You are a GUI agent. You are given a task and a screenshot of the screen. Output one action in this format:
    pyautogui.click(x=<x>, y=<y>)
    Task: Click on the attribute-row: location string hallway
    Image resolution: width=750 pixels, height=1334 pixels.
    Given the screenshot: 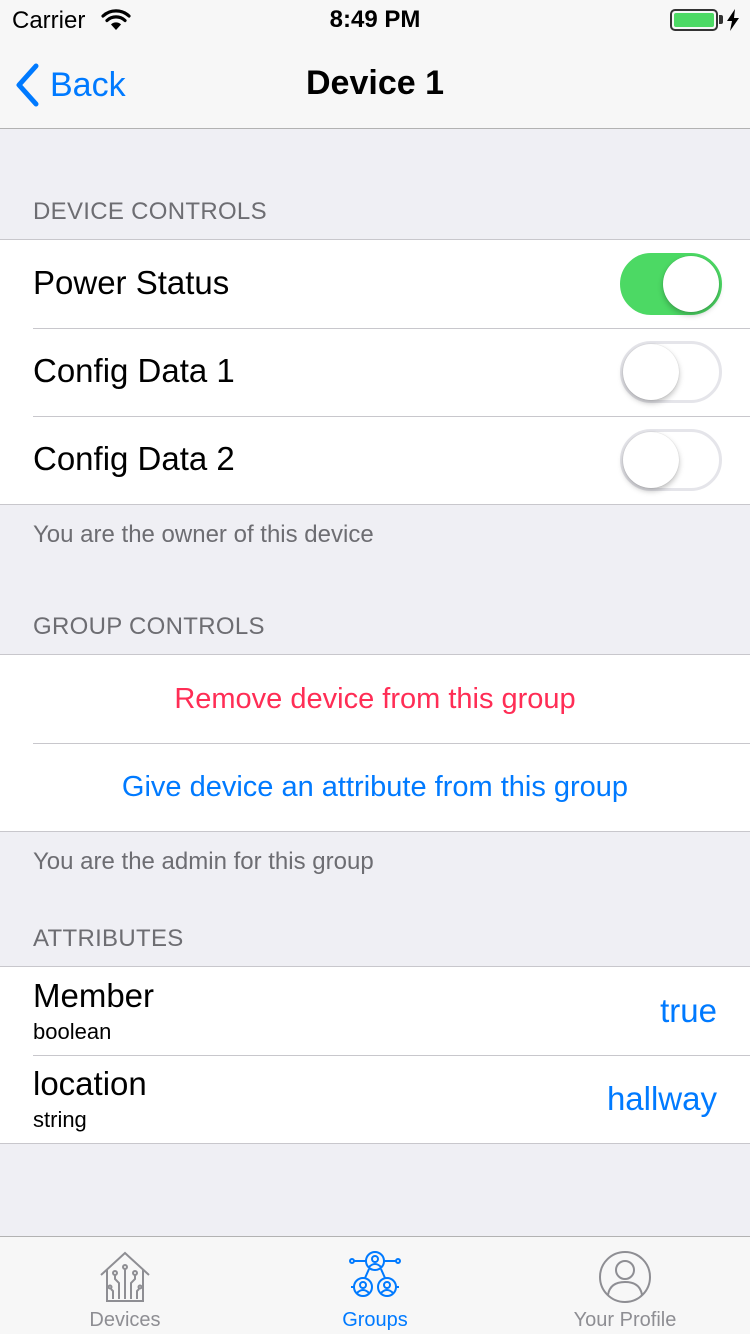 What is the action you would take?
    pyautogui.click(x=375, y=1099)
    